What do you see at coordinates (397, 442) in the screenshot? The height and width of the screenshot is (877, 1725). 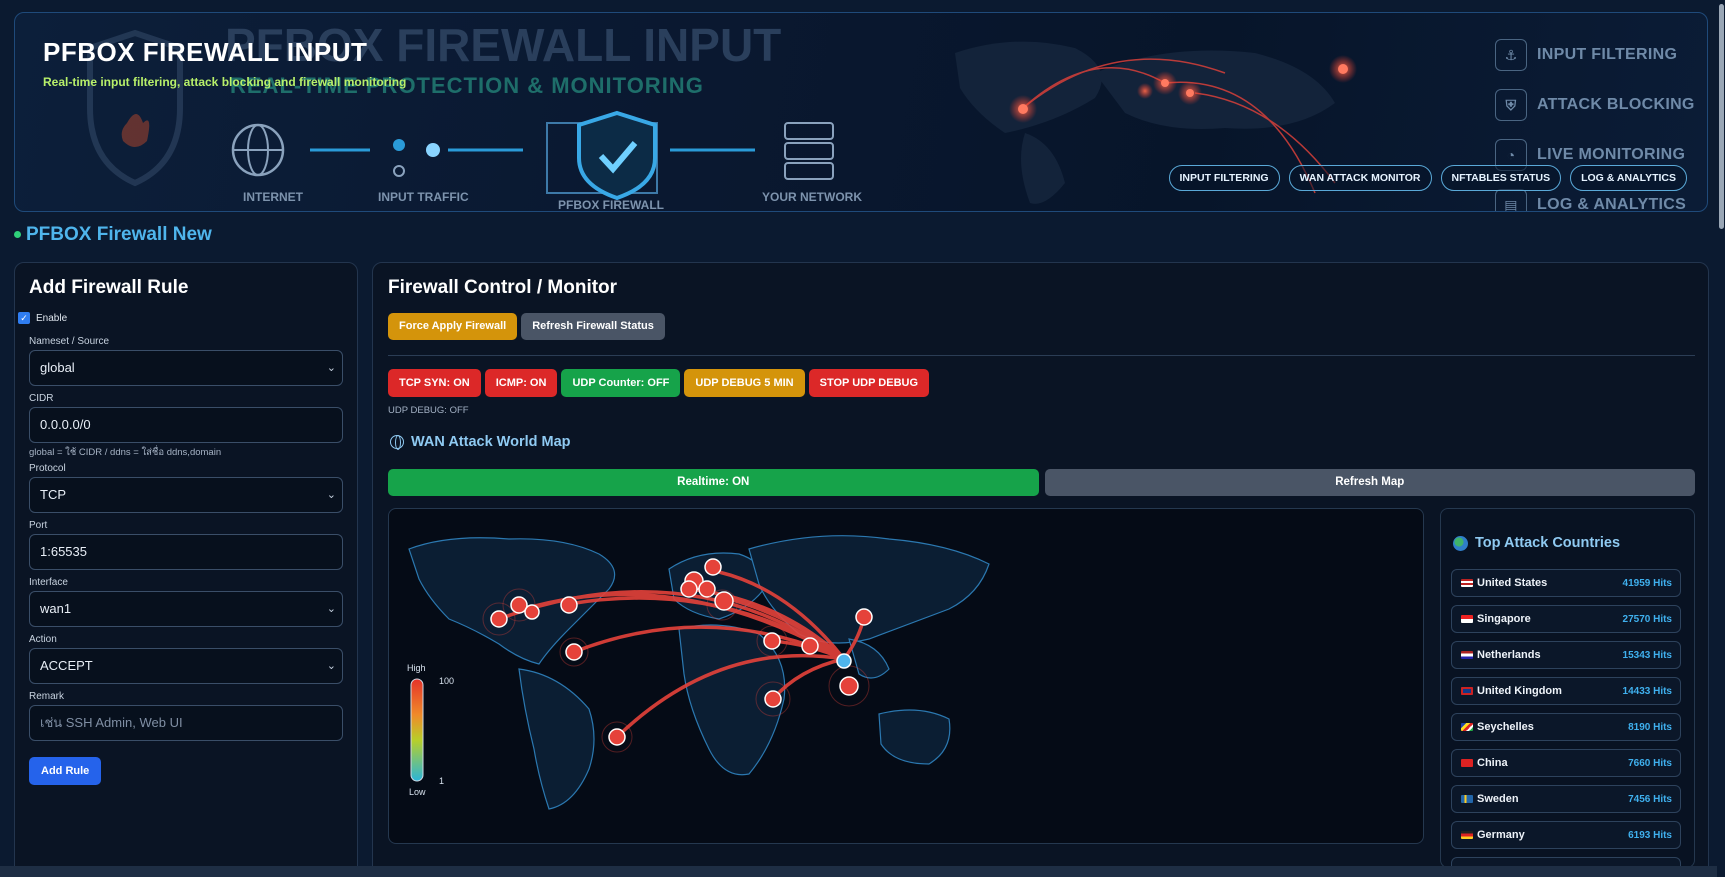 I see `globe-icon` at bounding box center [397, 442].